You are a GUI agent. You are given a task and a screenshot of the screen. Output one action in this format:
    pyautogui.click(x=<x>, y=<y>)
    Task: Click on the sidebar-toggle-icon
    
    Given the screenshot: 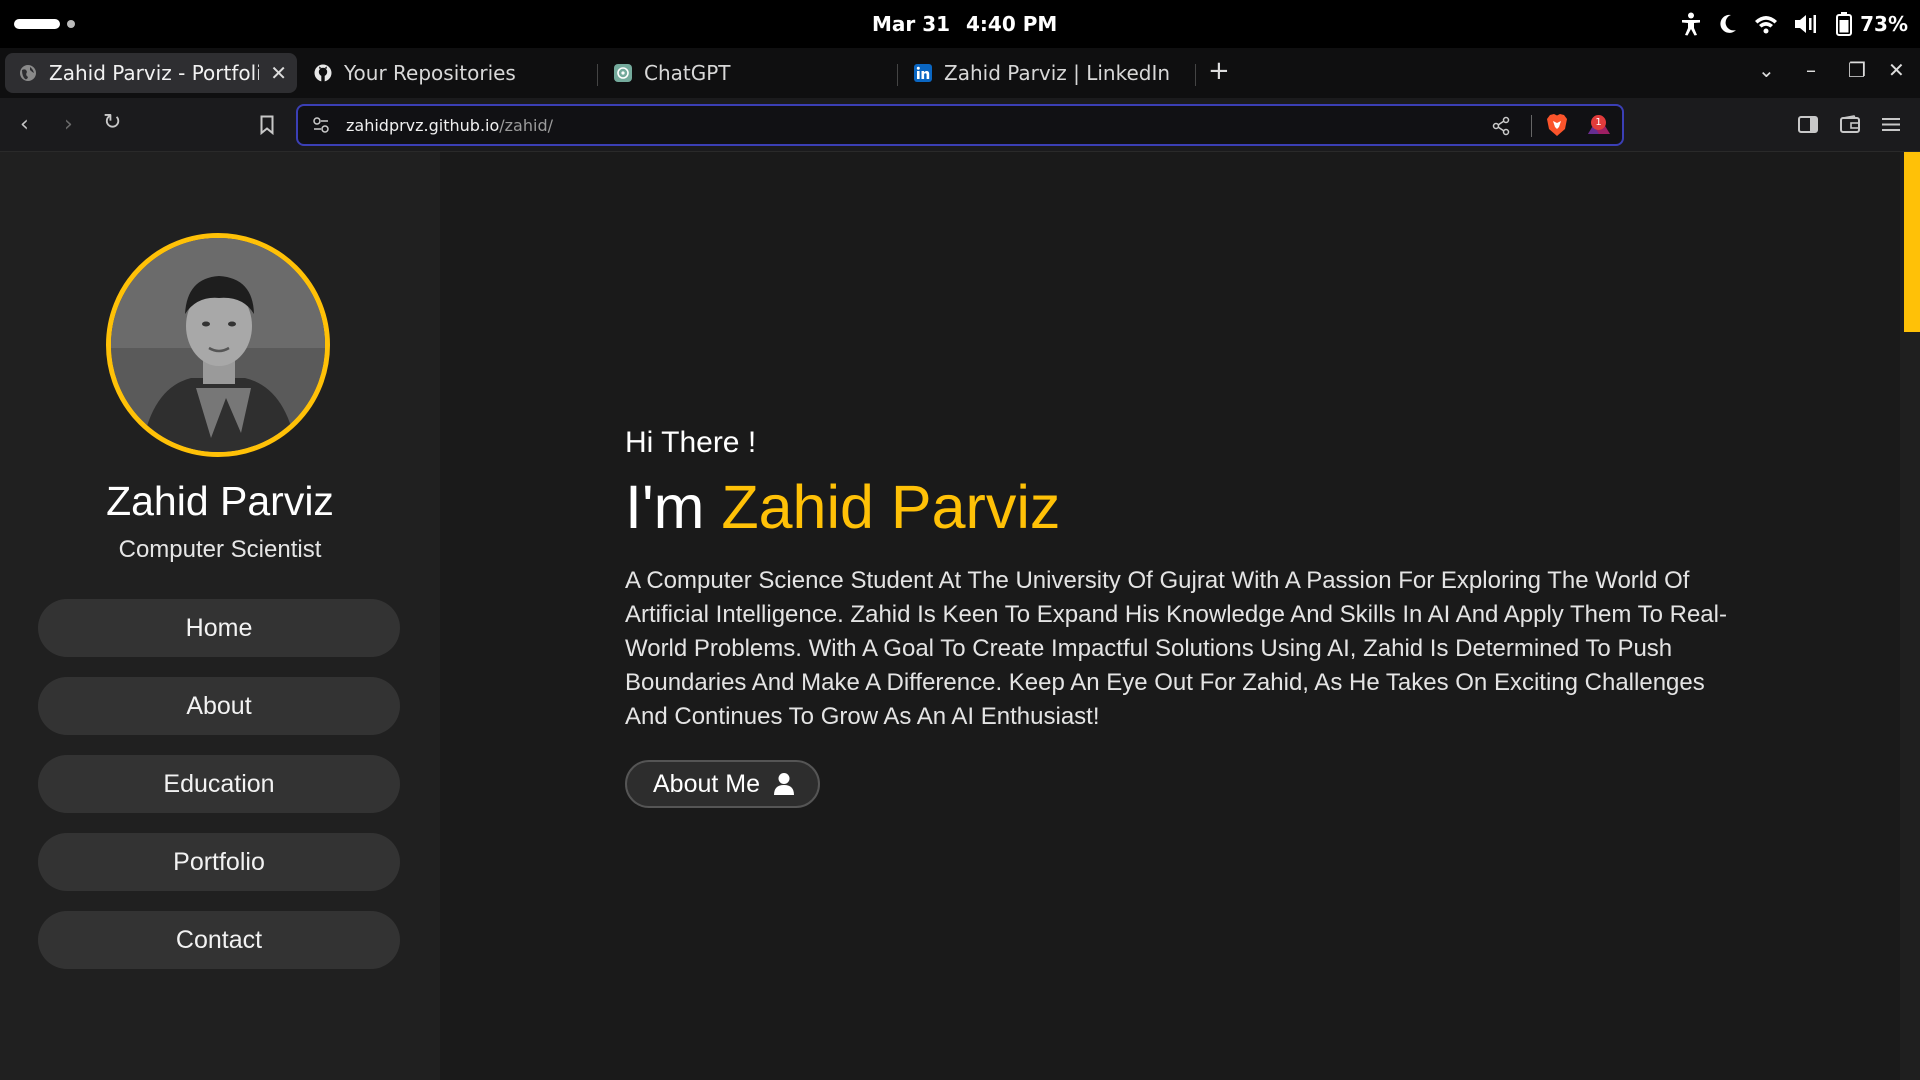 What is the action you would take?
    pyautogui.click(x=1808, y=124)
    